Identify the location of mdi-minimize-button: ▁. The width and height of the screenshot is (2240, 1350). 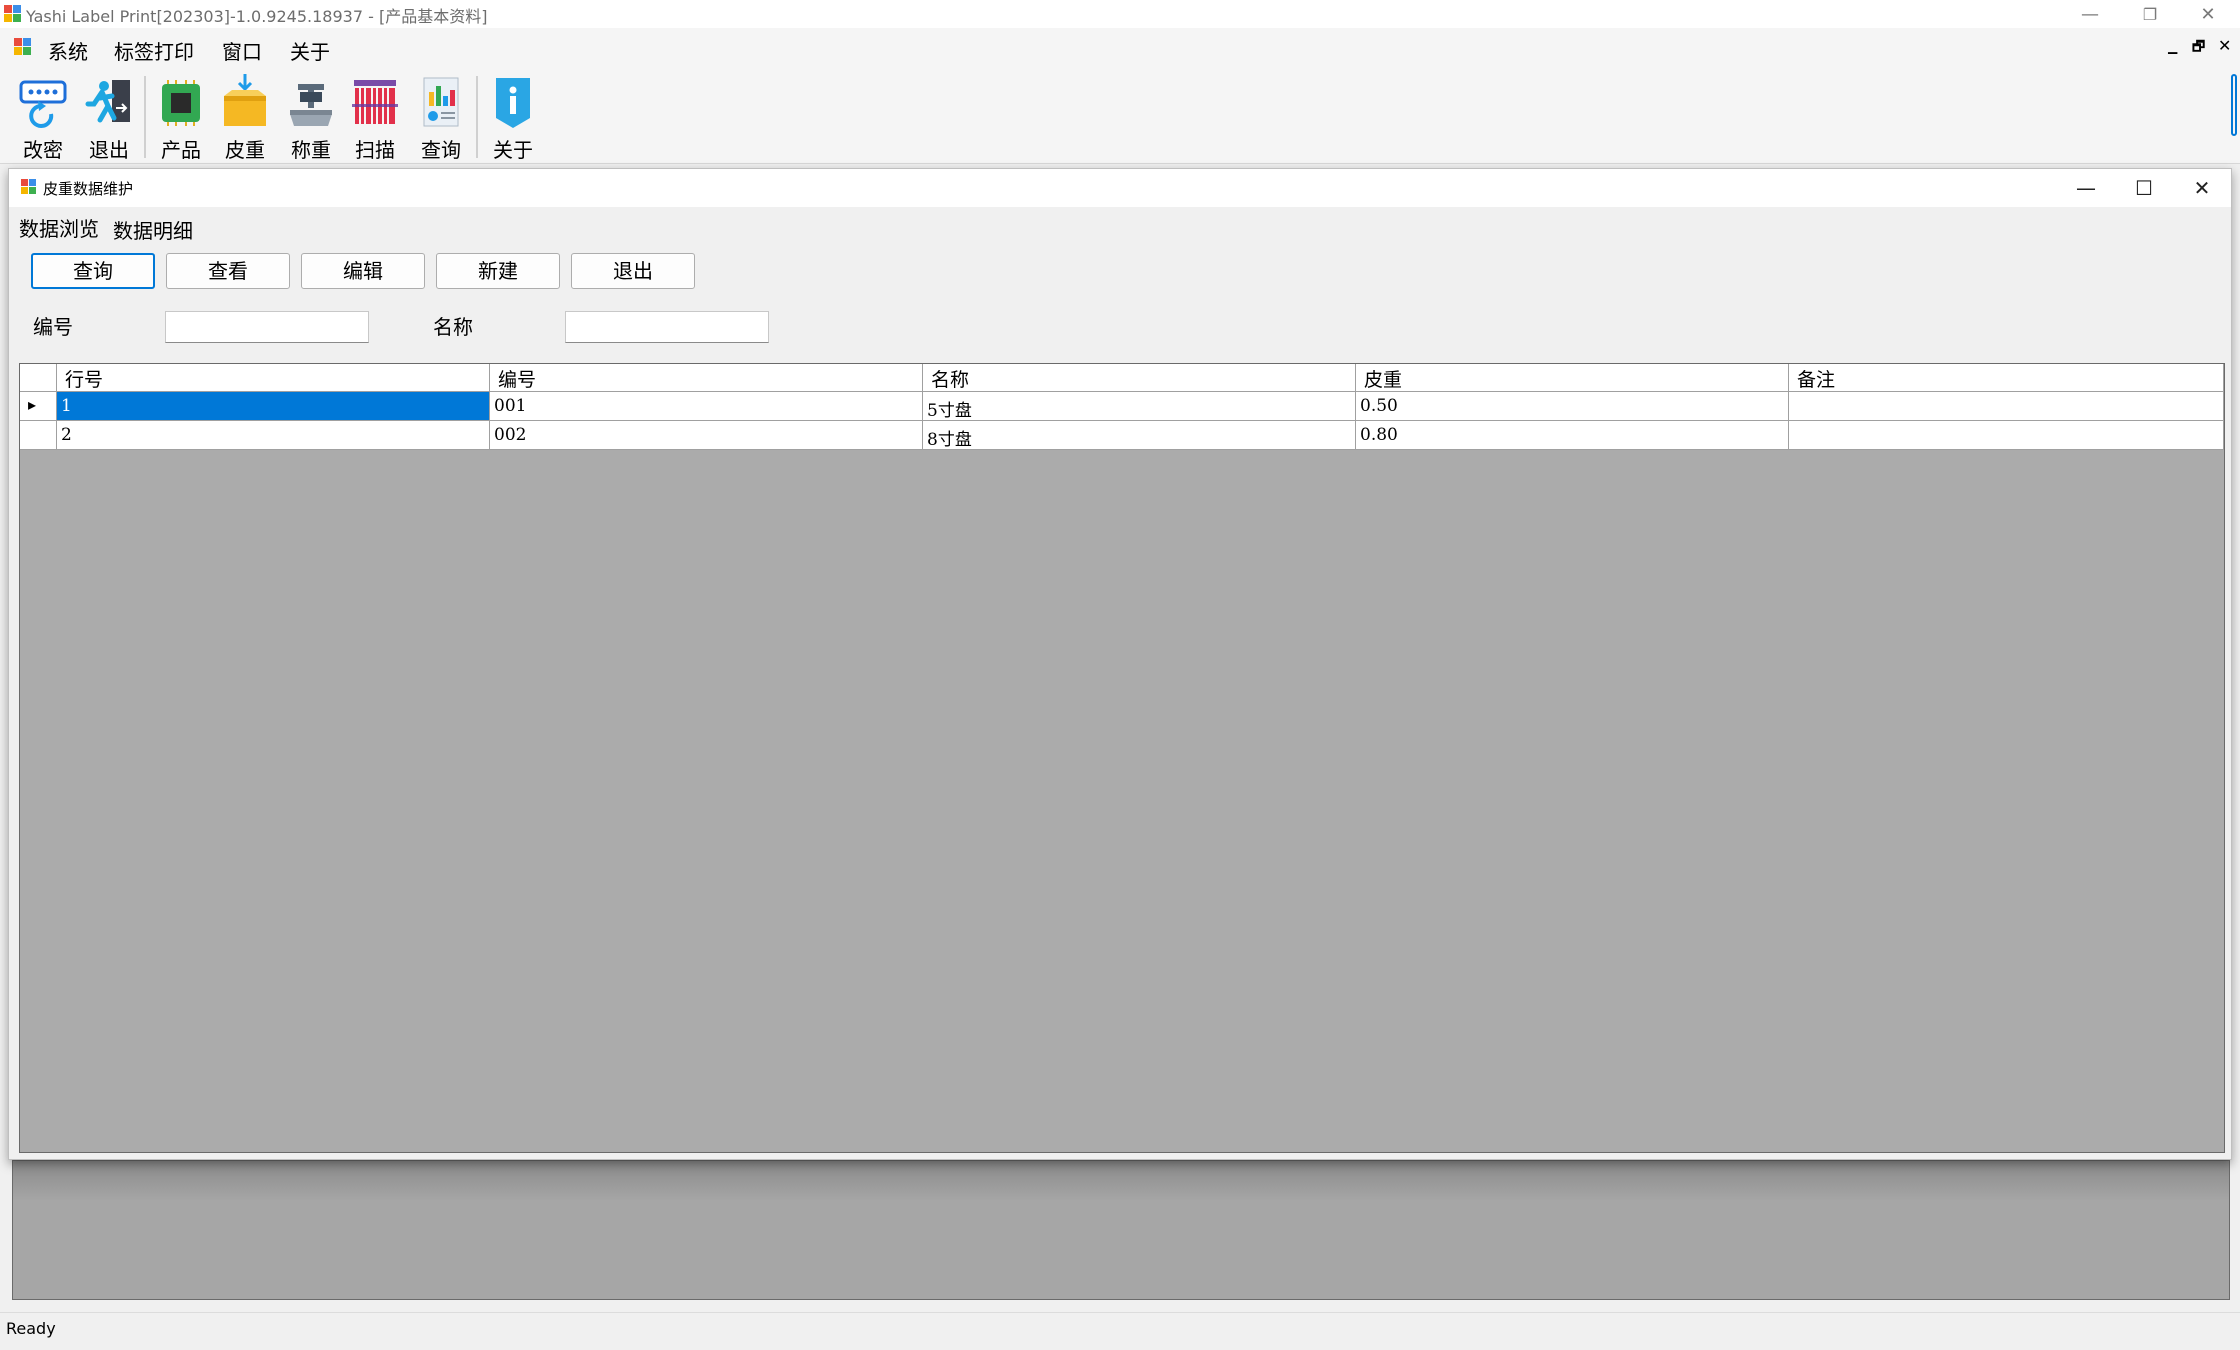
(2172, 47).